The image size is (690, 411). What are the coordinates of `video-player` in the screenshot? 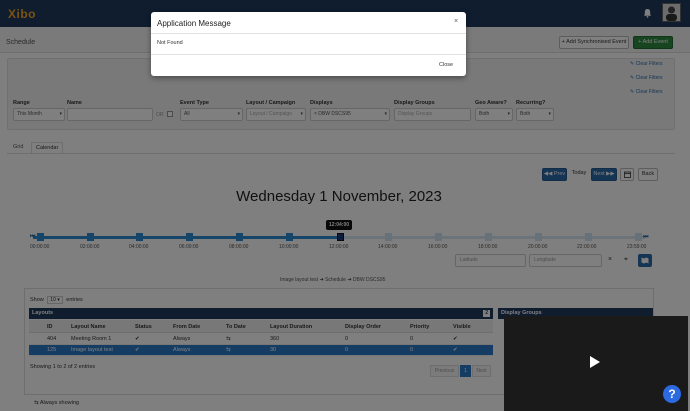 It's located at (596, 363).